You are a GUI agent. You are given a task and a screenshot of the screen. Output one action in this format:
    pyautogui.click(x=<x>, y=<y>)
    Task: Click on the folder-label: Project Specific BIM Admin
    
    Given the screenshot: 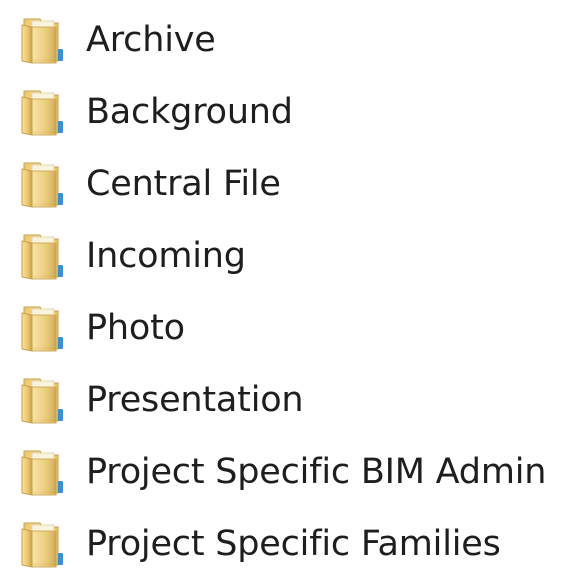 What is the action you would take?
    pyautogui.click(x=316, y=472)
    